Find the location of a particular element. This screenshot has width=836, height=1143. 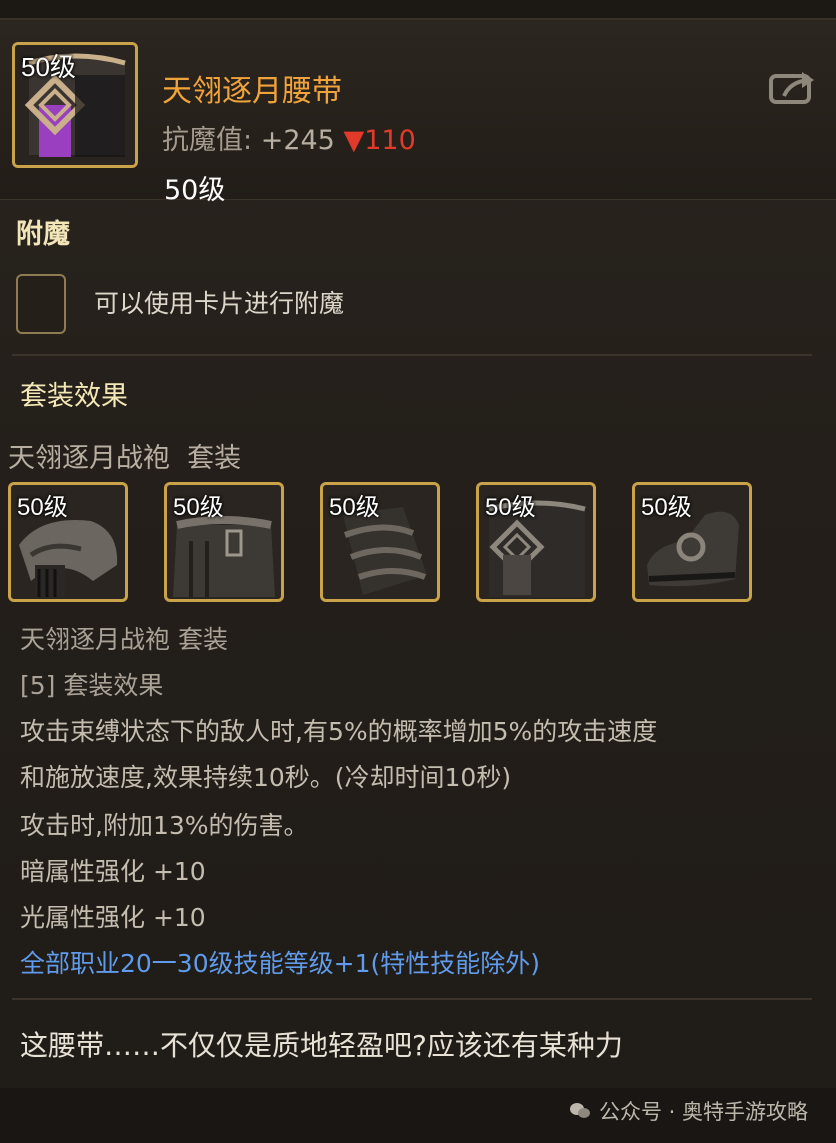

set-effect-line: 和施放速度,效果持续10秒。(冷却时间10秒) is located at coordinates (266, 777).